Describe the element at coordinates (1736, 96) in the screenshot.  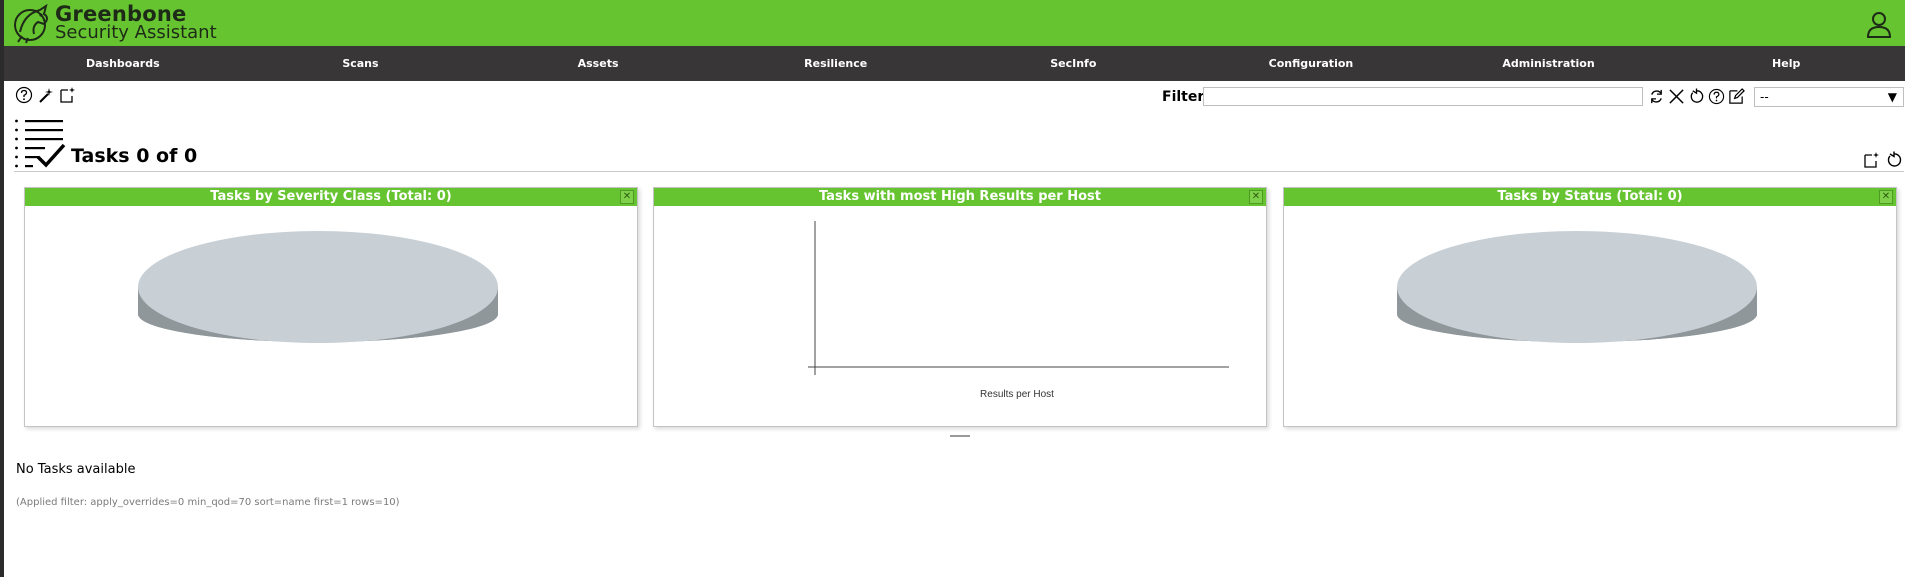
I see `edit-filter-icon` at that location.